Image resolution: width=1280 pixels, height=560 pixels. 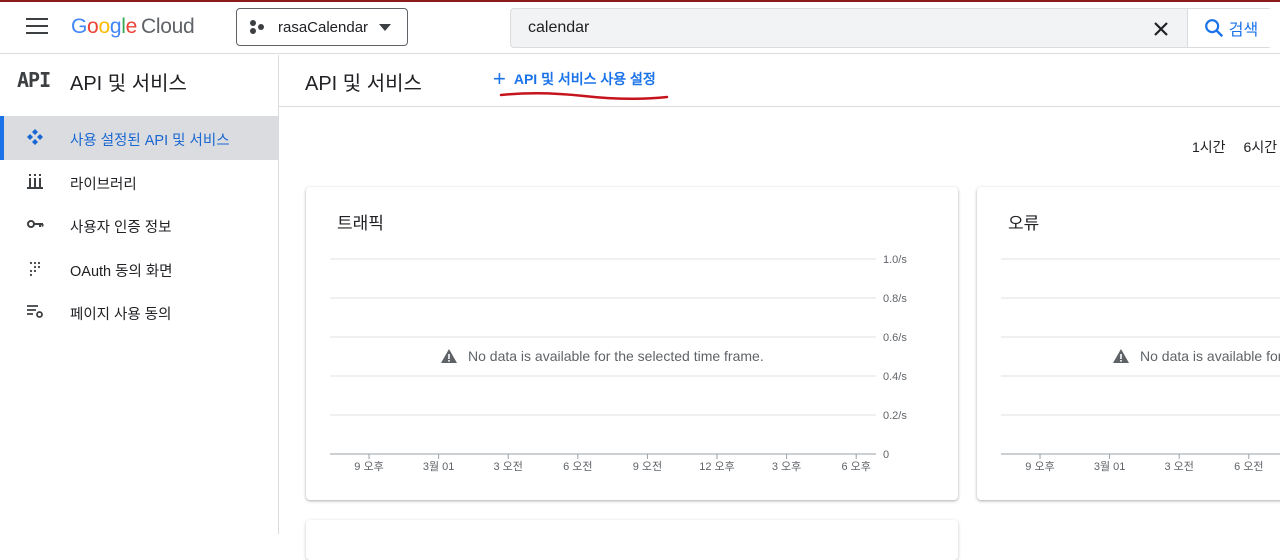 I want to click on red-underline-annotation, so click(x=584, y=96).